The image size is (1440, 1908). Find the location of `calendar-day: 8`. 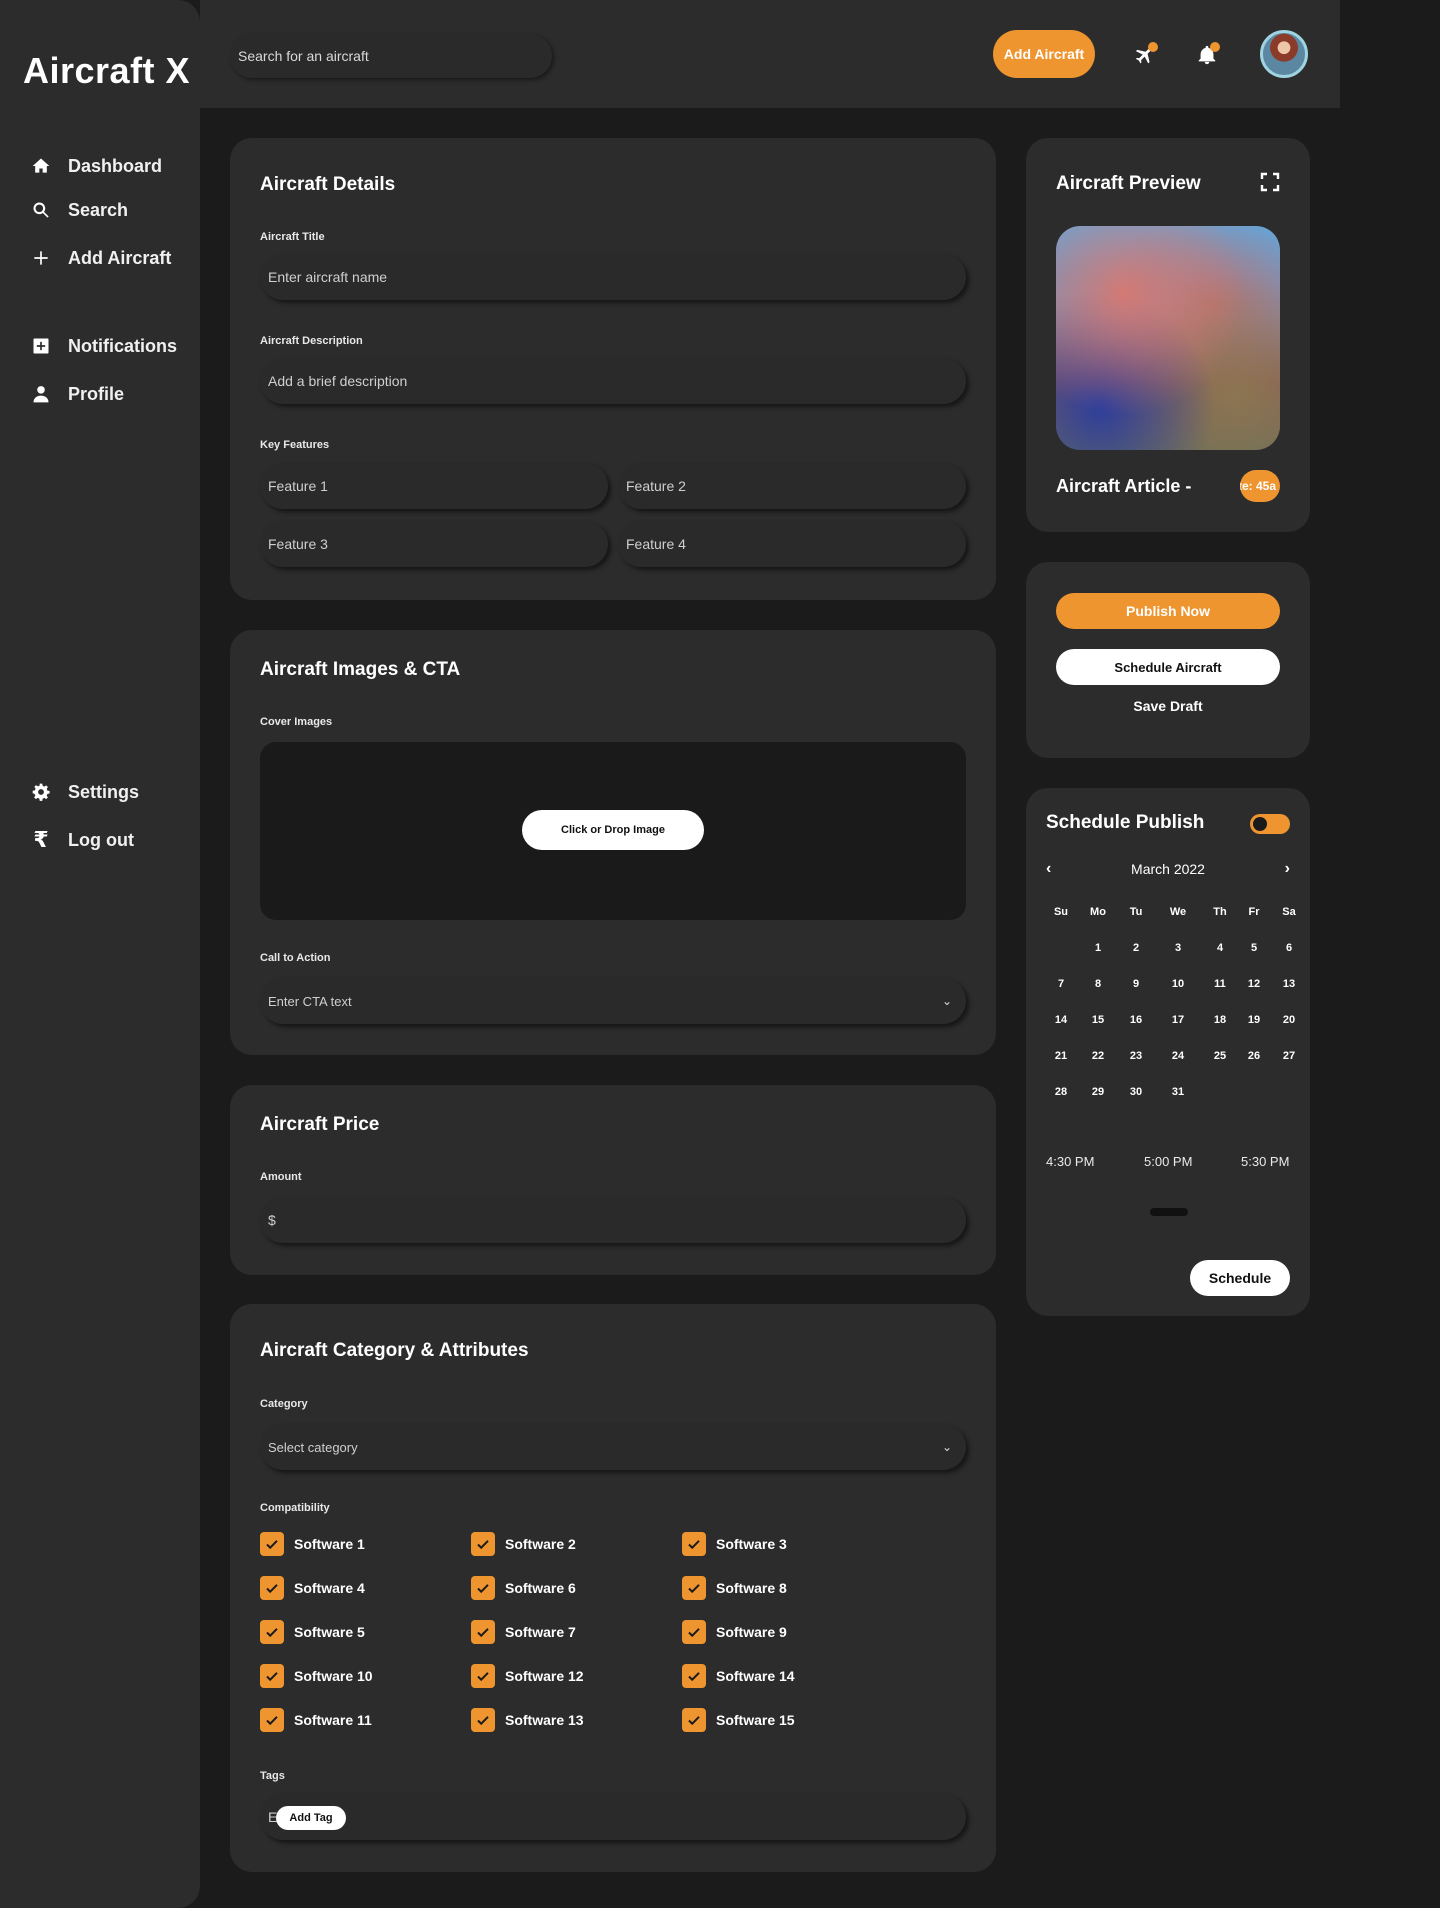

calendar-day: 8 is located at coordinates (1098, 984).